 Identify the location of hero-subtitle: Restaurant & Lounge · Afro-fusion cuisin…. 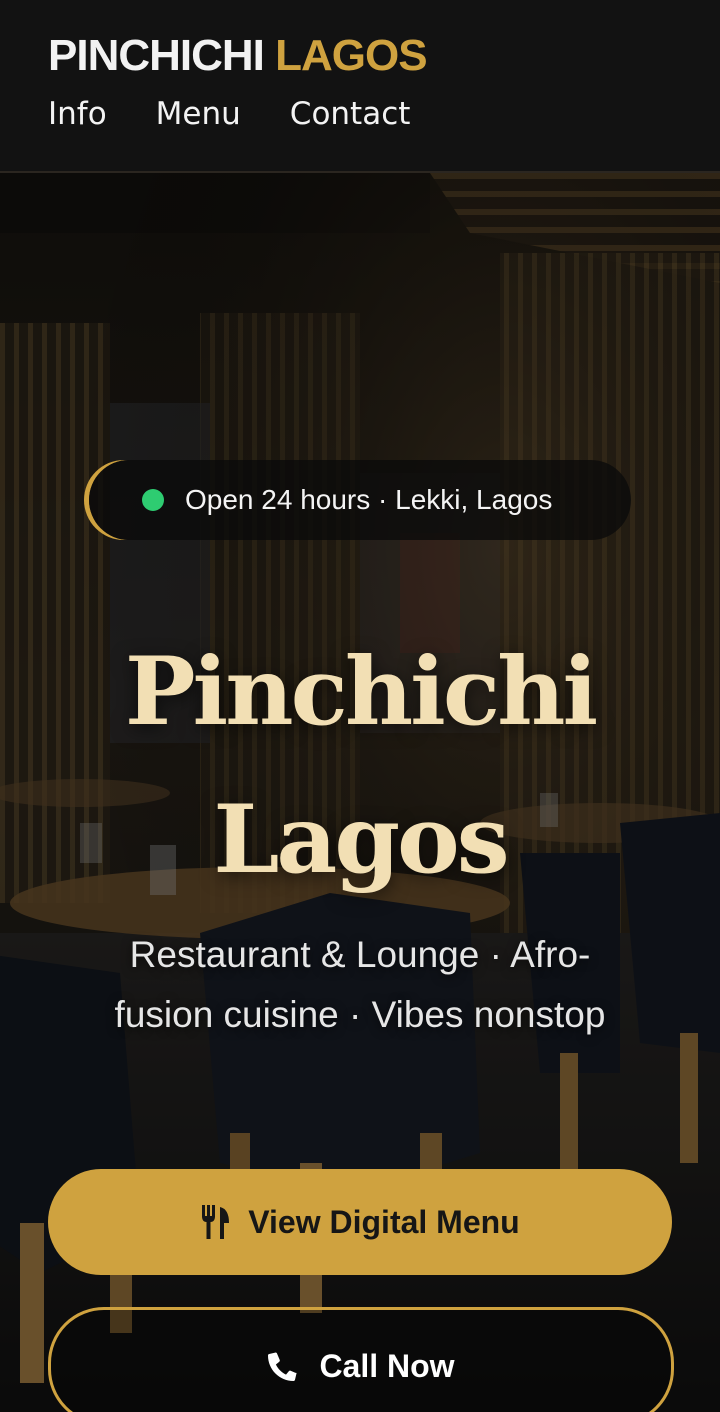
(360, 984).